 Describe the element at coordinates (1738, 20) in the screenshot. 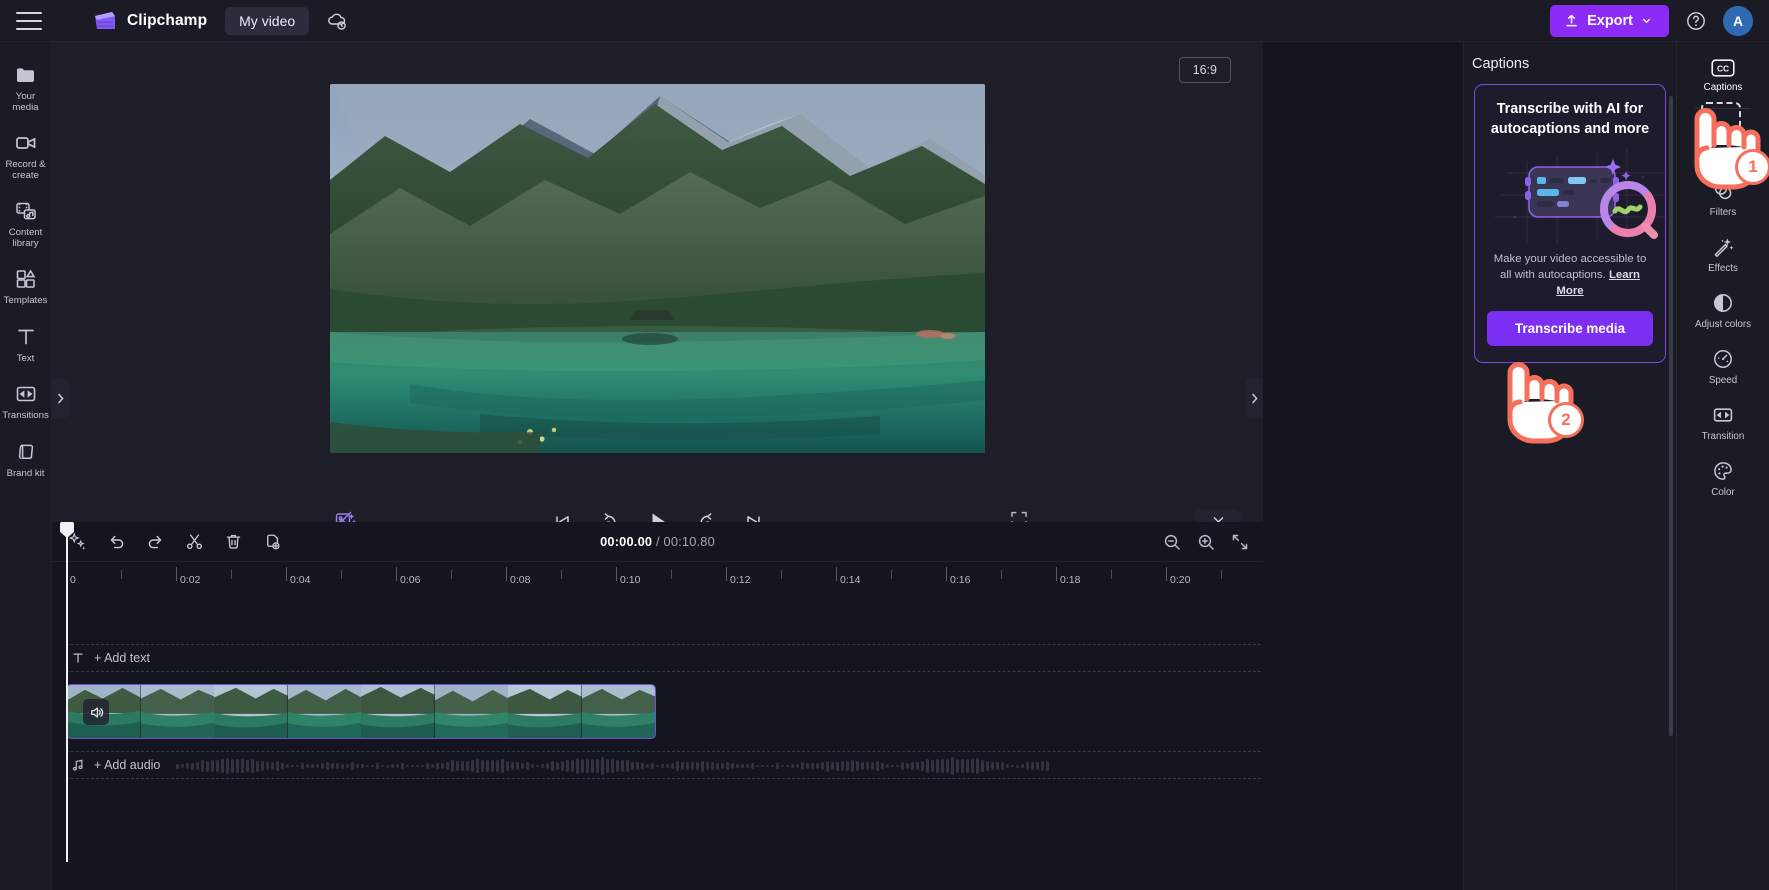

I see `user-avatar: A` at that location.